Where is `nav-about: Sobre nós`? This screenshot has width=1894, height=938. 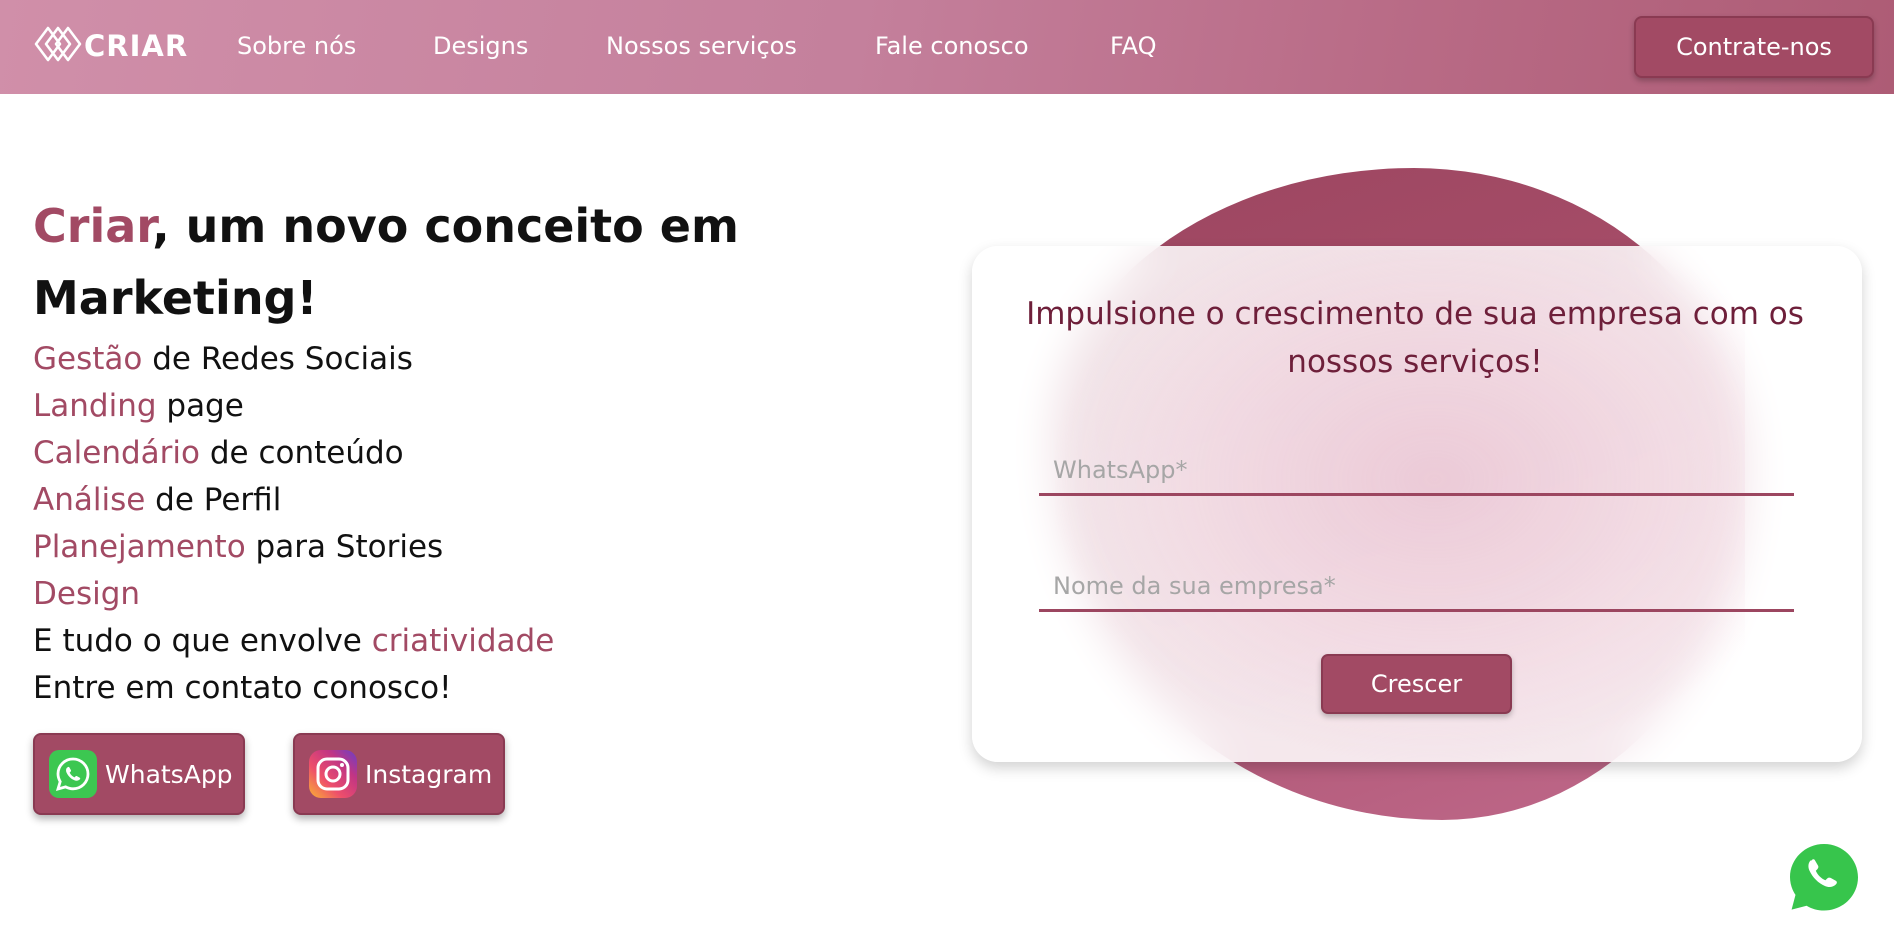
nav-about: Sobre nós is located at coordinates (296, 46).